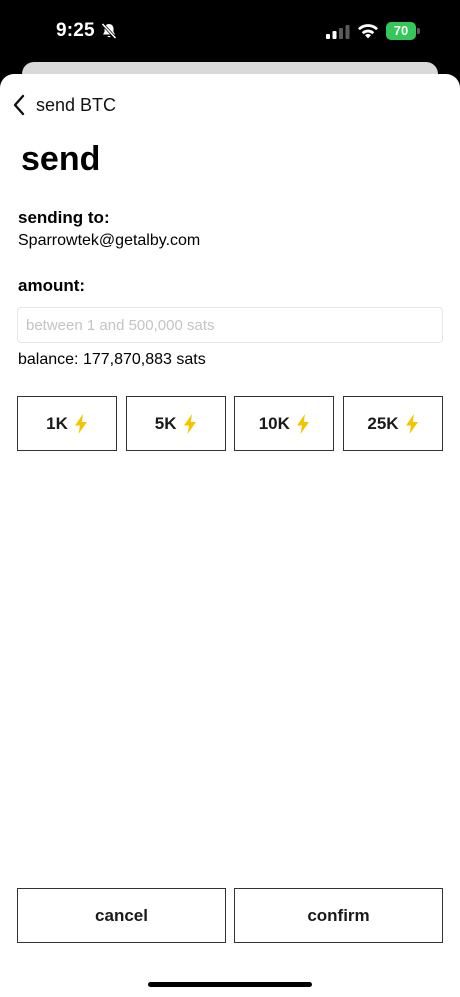 This screenshot has width=460, height=997. Describe the element at coordinates (230, 915) in the screenshot. I see `action-row: cancel confirm` at that location.